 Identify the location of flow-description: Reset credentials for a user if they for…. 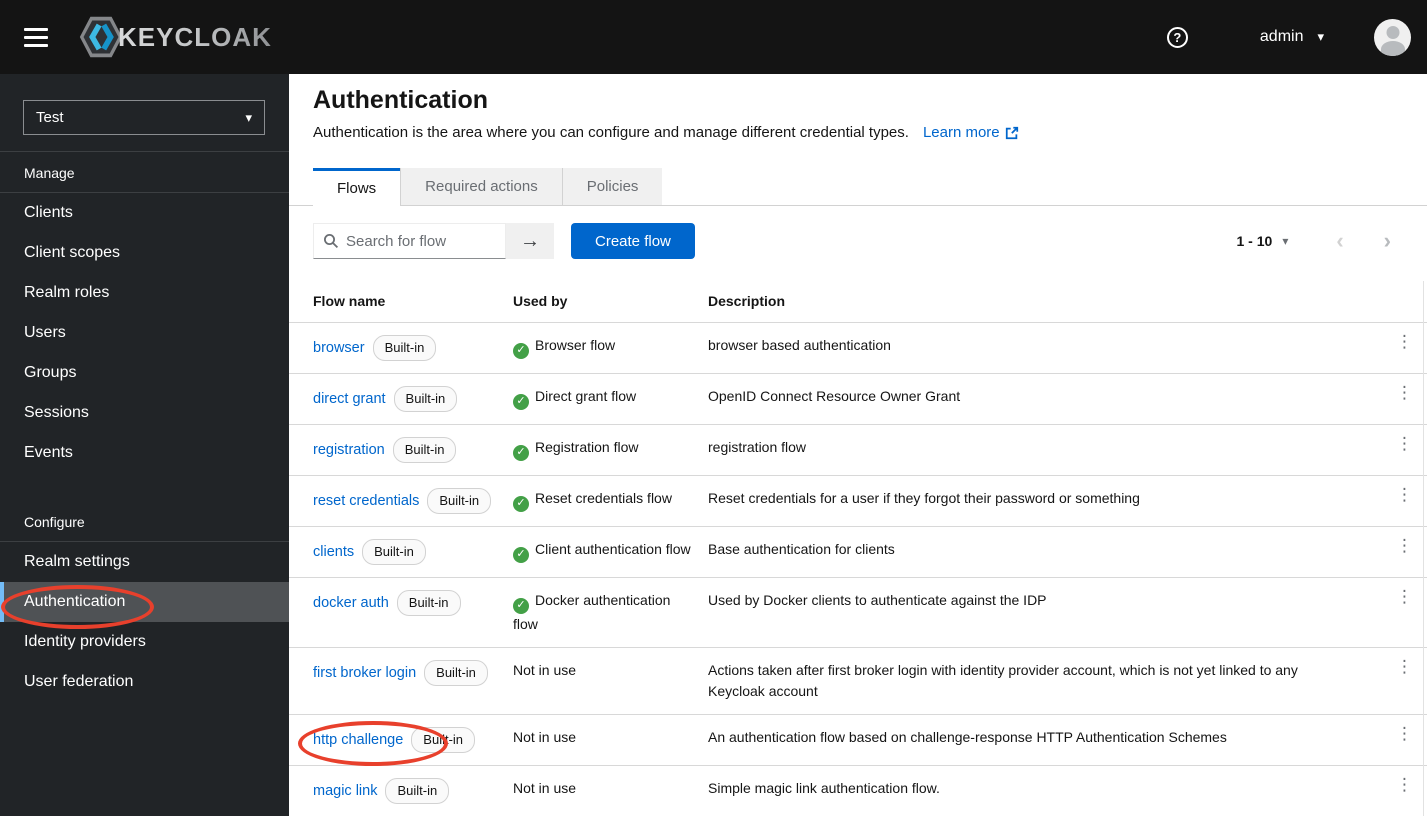
(924, 498).